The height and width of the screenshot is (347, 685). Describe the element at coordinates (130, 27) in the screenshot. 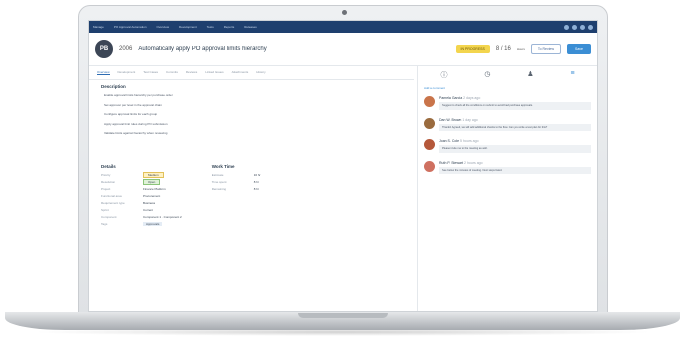

I see `nav-item: PO Approval Automation` at that location.